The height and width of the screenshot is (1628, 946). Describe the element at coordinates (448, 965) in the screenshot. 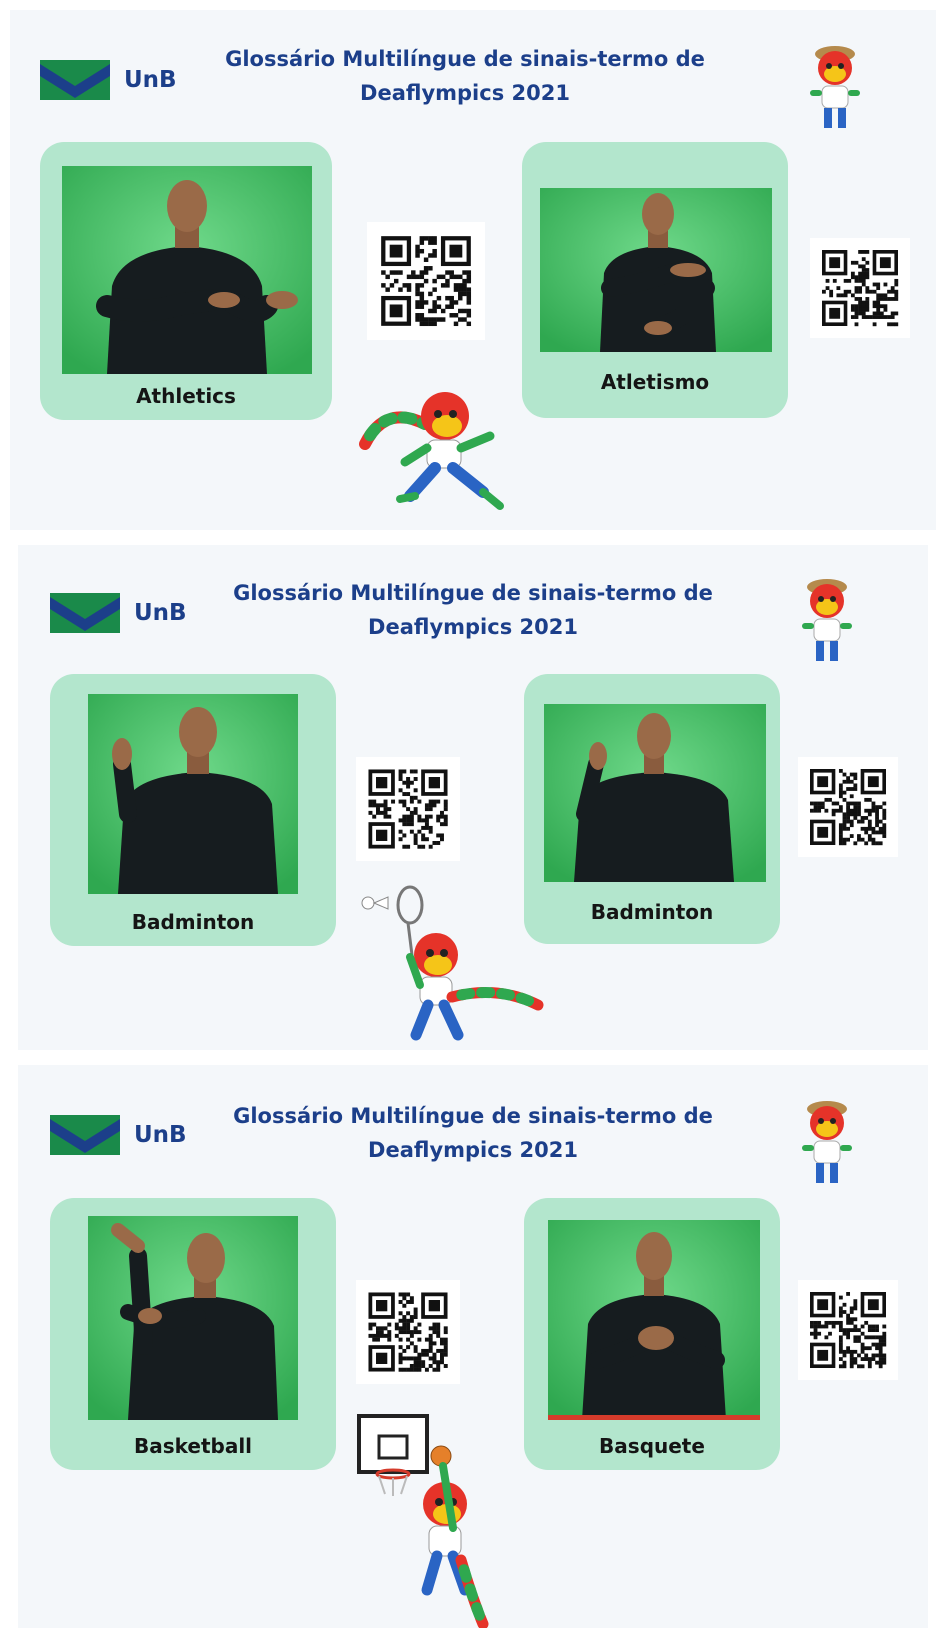

I see `mascot-badminton-icon` at that location.